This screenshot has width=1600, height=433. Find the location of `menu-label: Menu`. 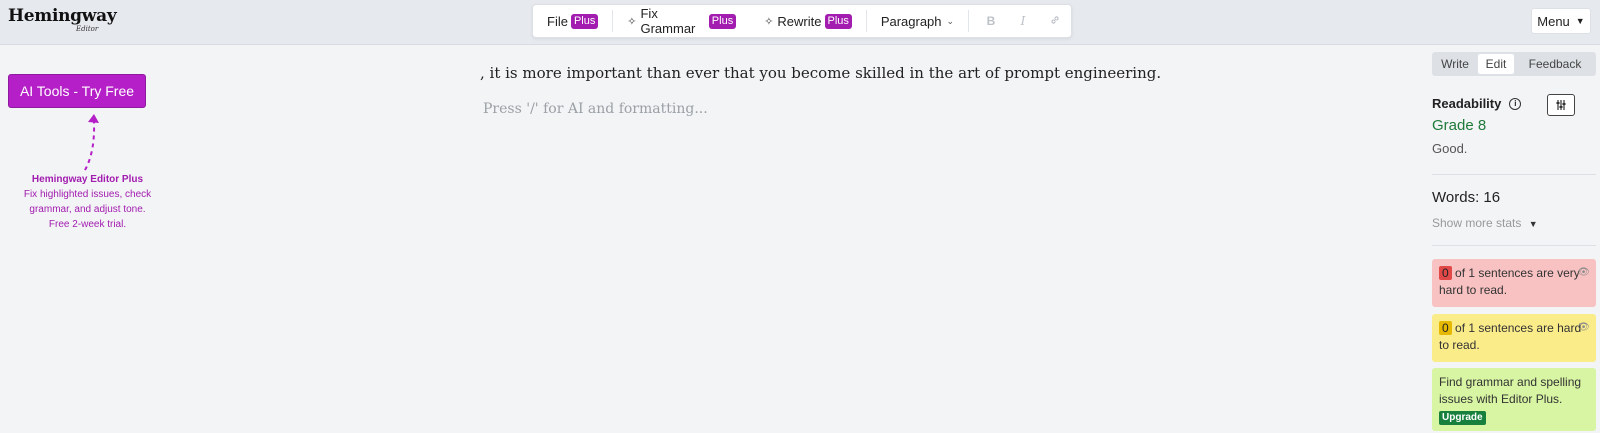

menu-label: Menu is located at coordinates (1553, 21).